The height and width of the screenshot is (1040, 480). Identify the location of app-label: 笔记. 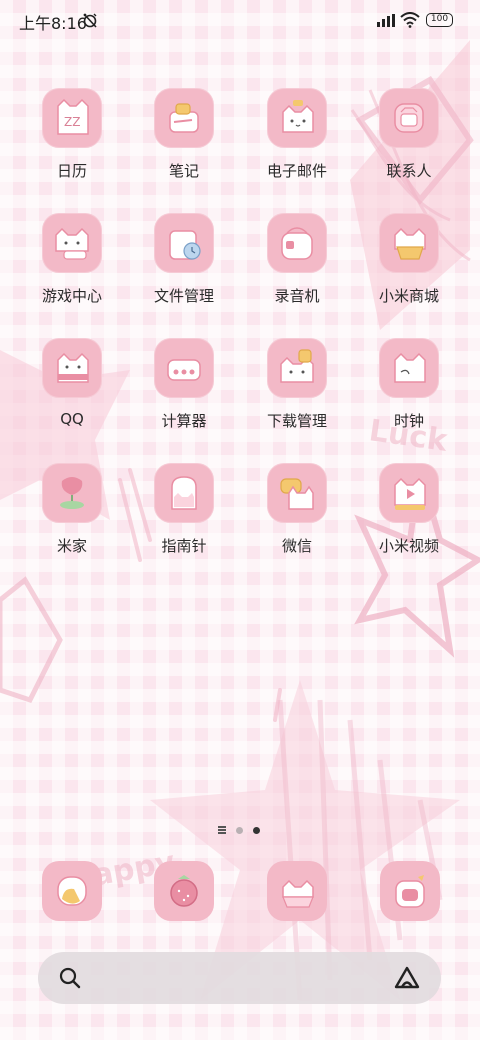
(183, 171).